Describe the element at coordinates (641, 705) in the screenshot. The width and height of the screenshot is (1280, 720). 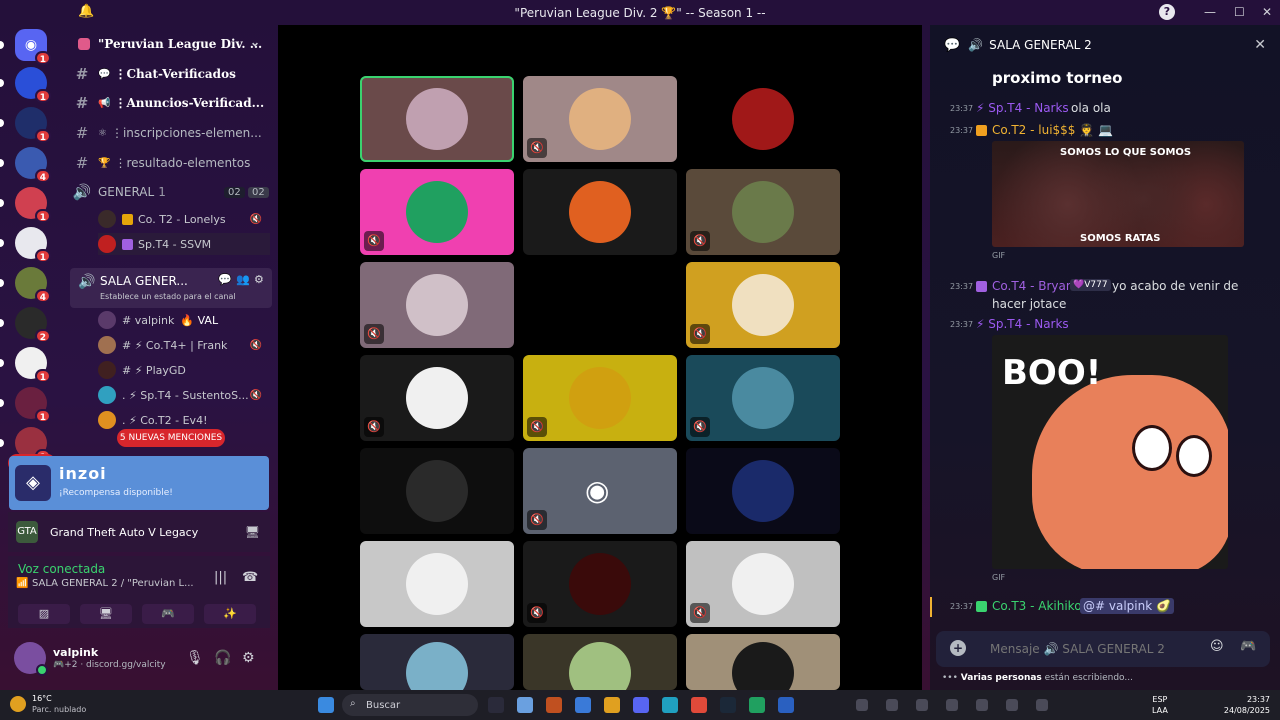
I see `discord-taskbar-icon` at that location.